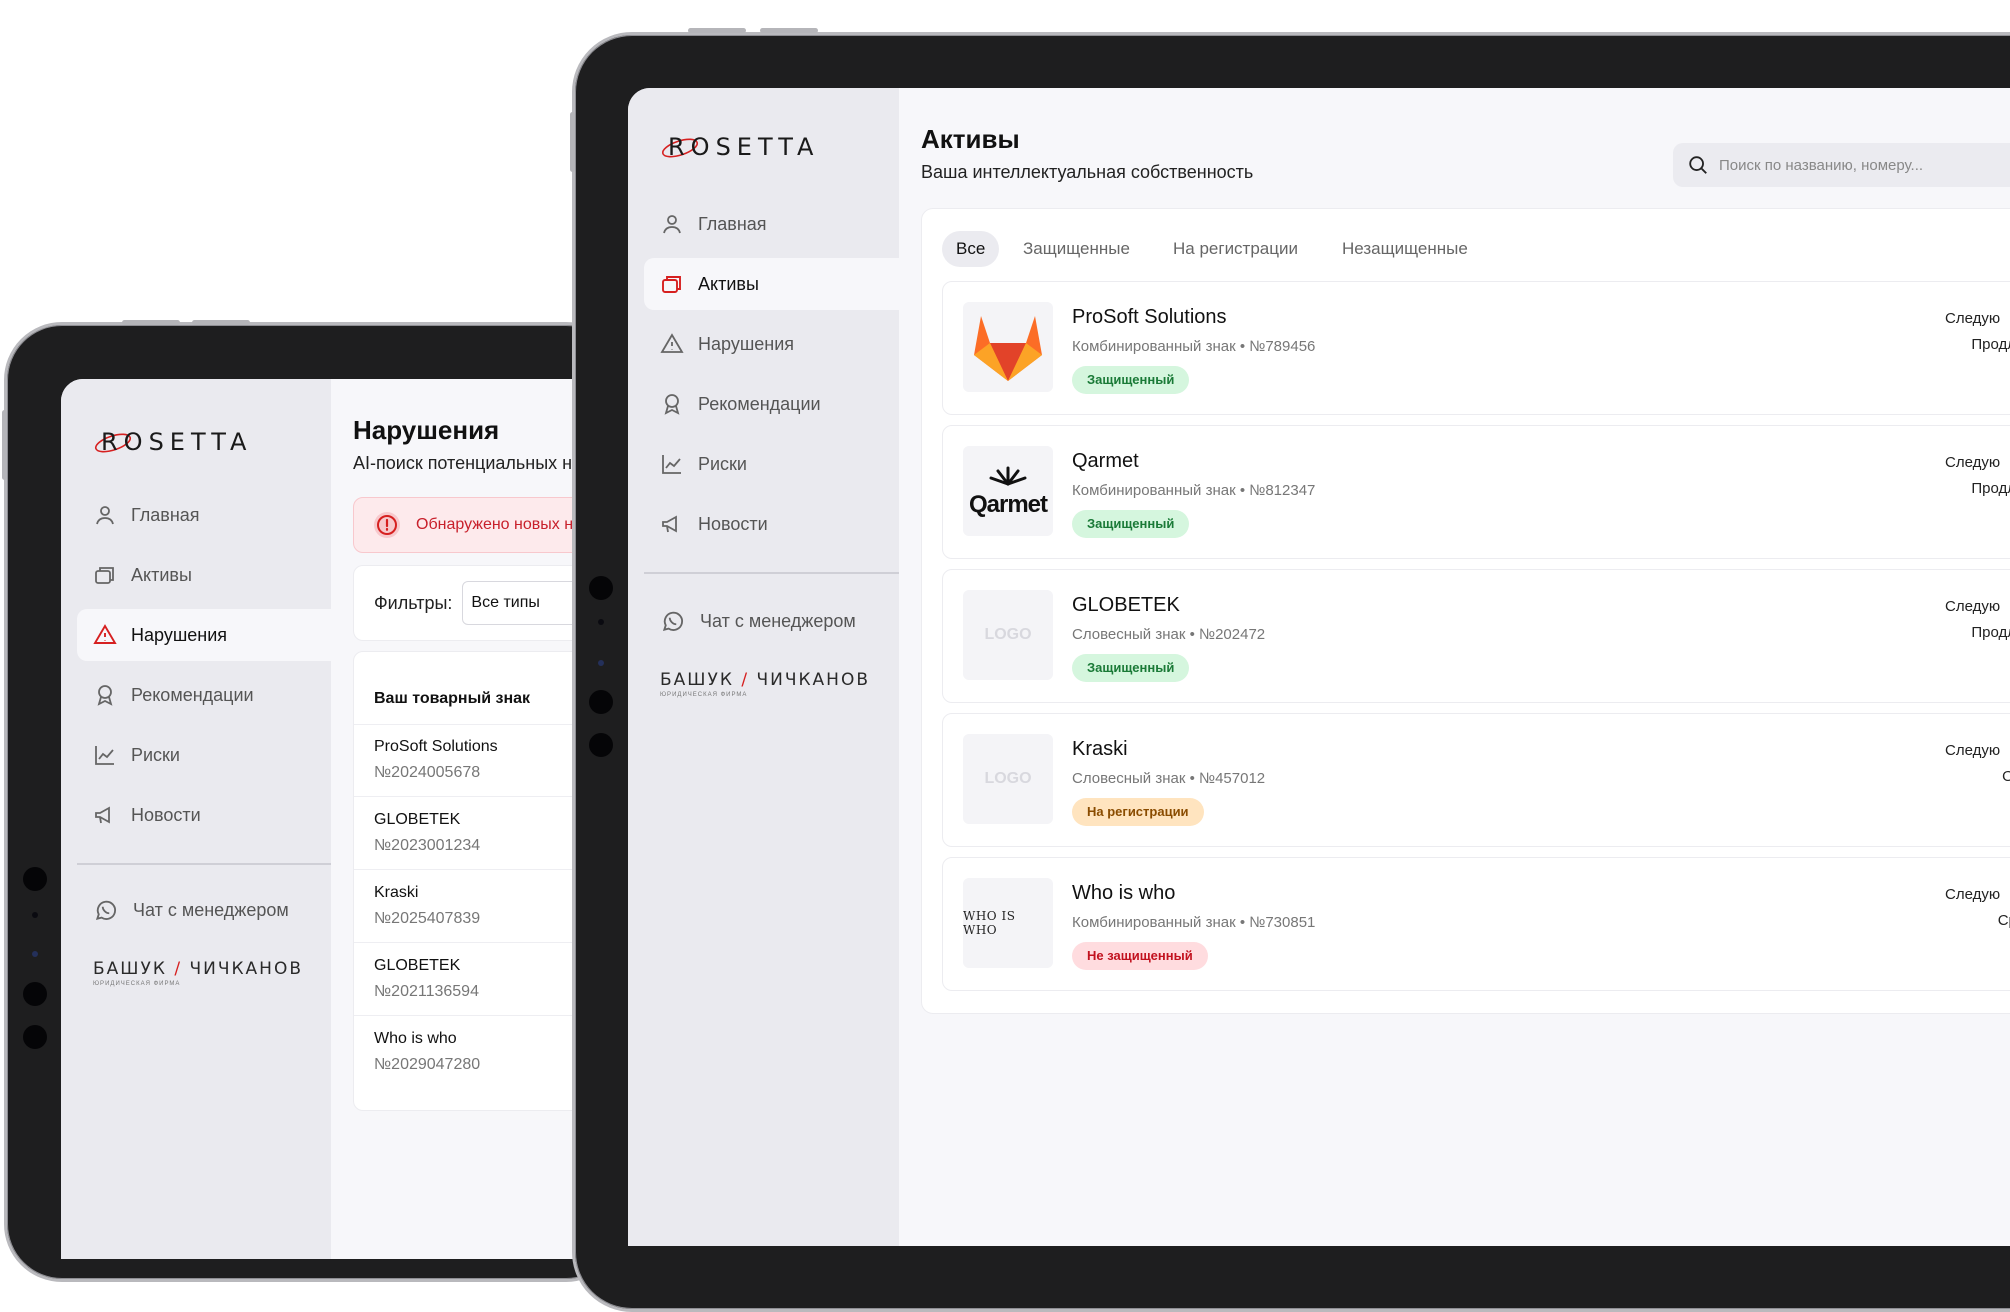 Image resolution: width=2010 pixels, height=1312 pixels. Describe the element at coordinates (970, 139) in the screenshot. I see `page-title: Активы` at that location.